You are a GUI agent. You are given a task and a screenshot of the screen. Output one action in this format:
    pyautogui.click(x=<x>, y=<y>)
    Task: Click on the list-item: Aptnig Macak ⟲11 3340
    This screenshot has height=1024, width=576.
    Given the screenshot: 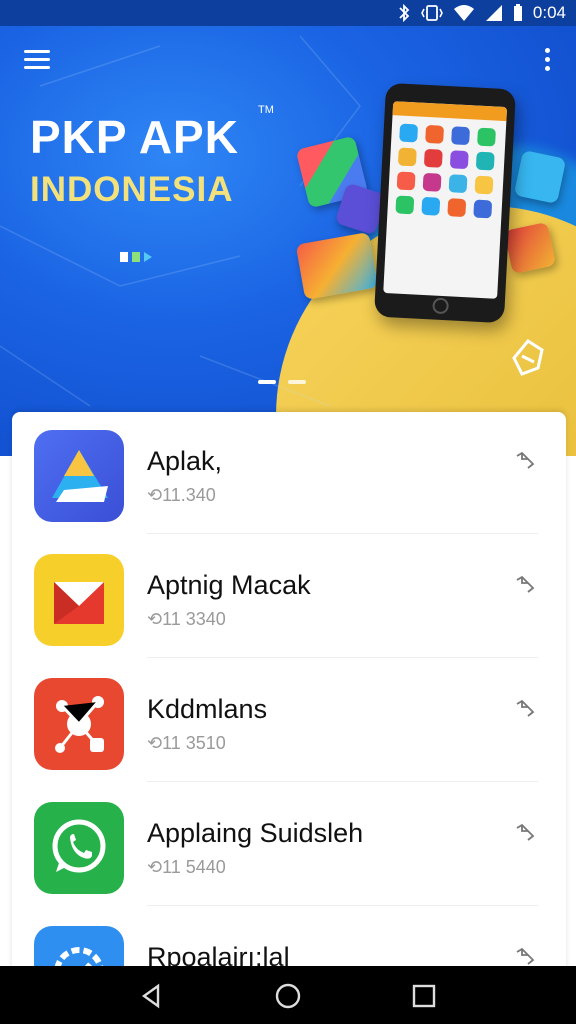 What is the action you would take?
    pyautogui.click(x=289, y=597)
    